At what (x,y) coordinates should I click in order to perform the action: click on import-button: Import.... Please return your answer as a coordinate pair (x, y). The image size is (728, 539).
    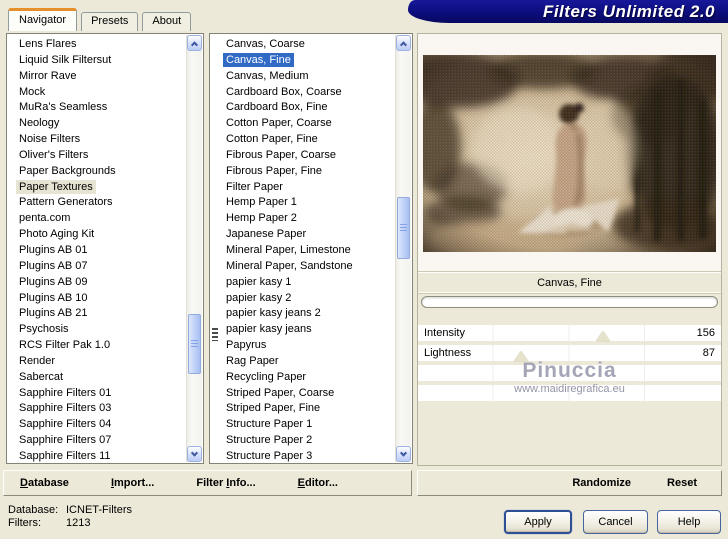
    Looking at the image, I should click on (132, 483).